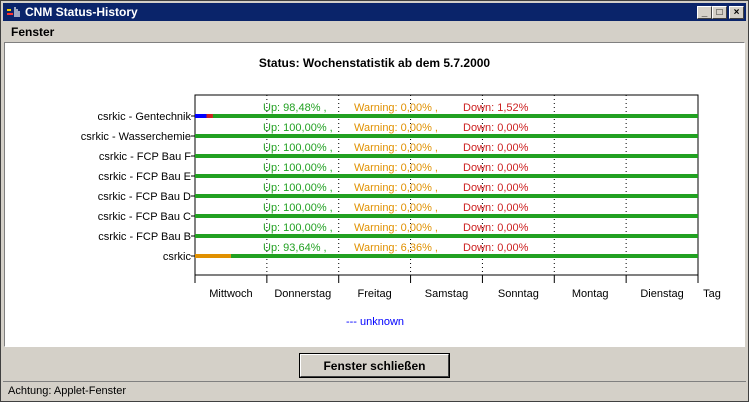 The image size is (749, 402). Describe the element at coordinates (295, 108) in the screenshot. I see `up-percent: Up: 98,48% ,` at that location.